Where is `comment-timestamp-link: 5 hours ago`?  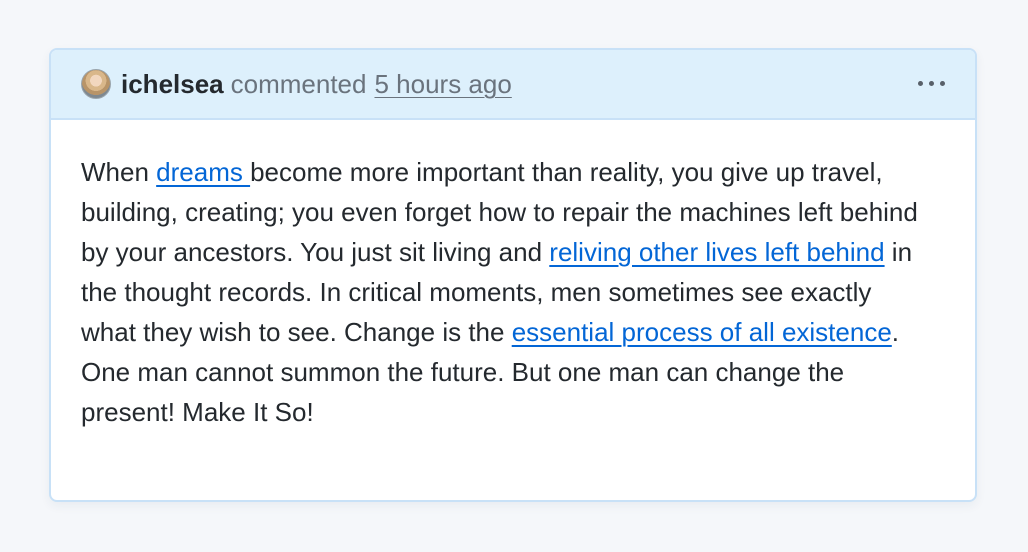
comment-timestamp-link: 5 hours ago is located at coordinates (442, 84).